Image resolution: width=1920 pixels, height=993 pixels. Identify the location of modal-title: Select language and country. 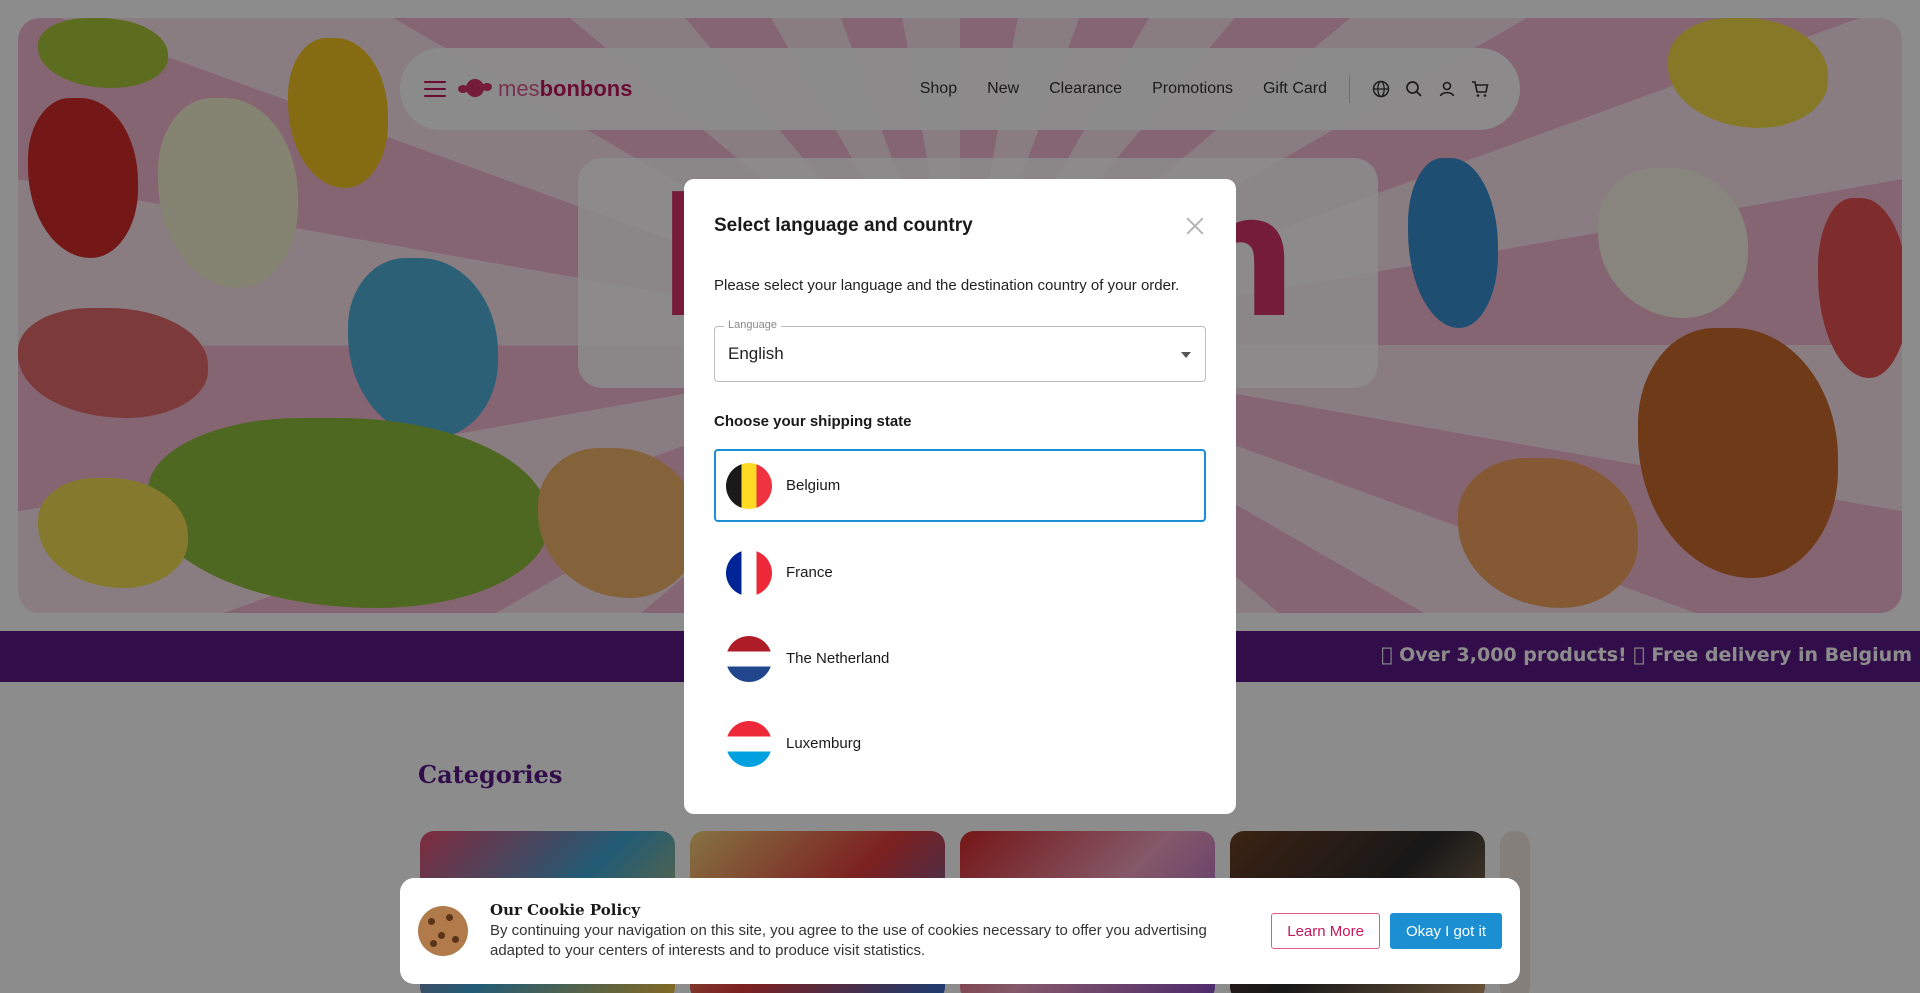
(843, 225).